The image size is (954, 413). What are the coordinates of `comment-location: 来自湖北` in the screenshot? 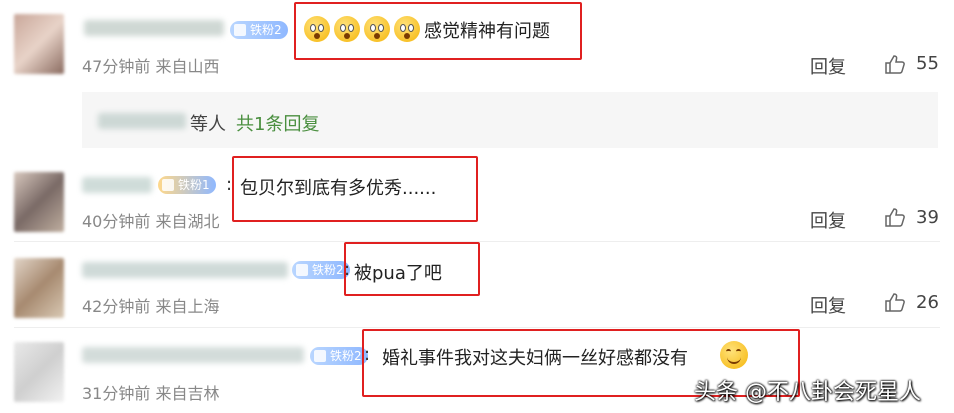 It's located at (187, 221).